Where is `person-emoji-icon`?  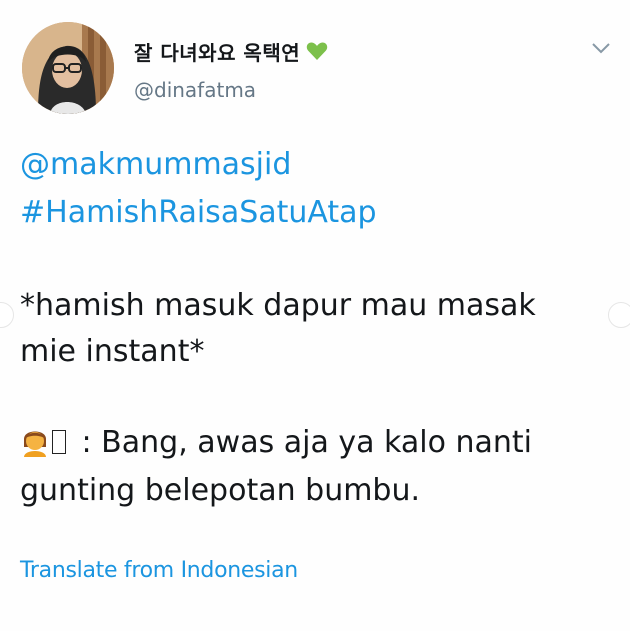
person-emoji-icon is located at coordinates (35, 441).